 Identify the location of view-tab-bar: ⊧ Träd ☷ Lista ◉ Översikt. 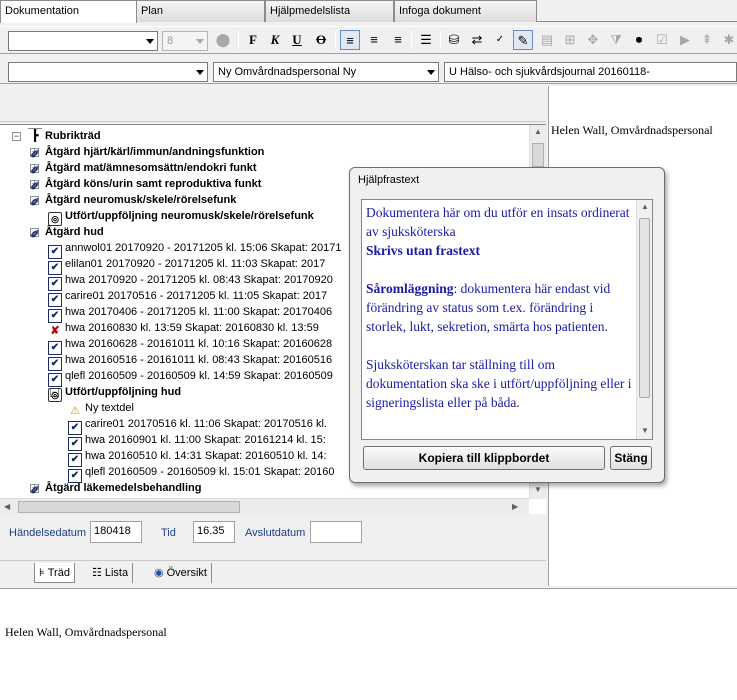
(273, 572).